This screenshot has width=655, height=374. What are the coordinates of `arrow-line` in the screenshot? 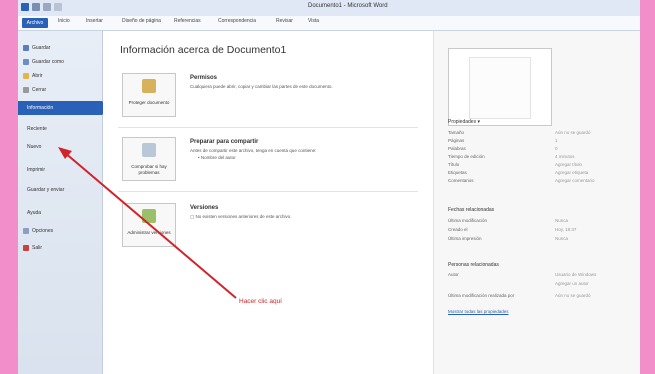 It's located at (150, 225).